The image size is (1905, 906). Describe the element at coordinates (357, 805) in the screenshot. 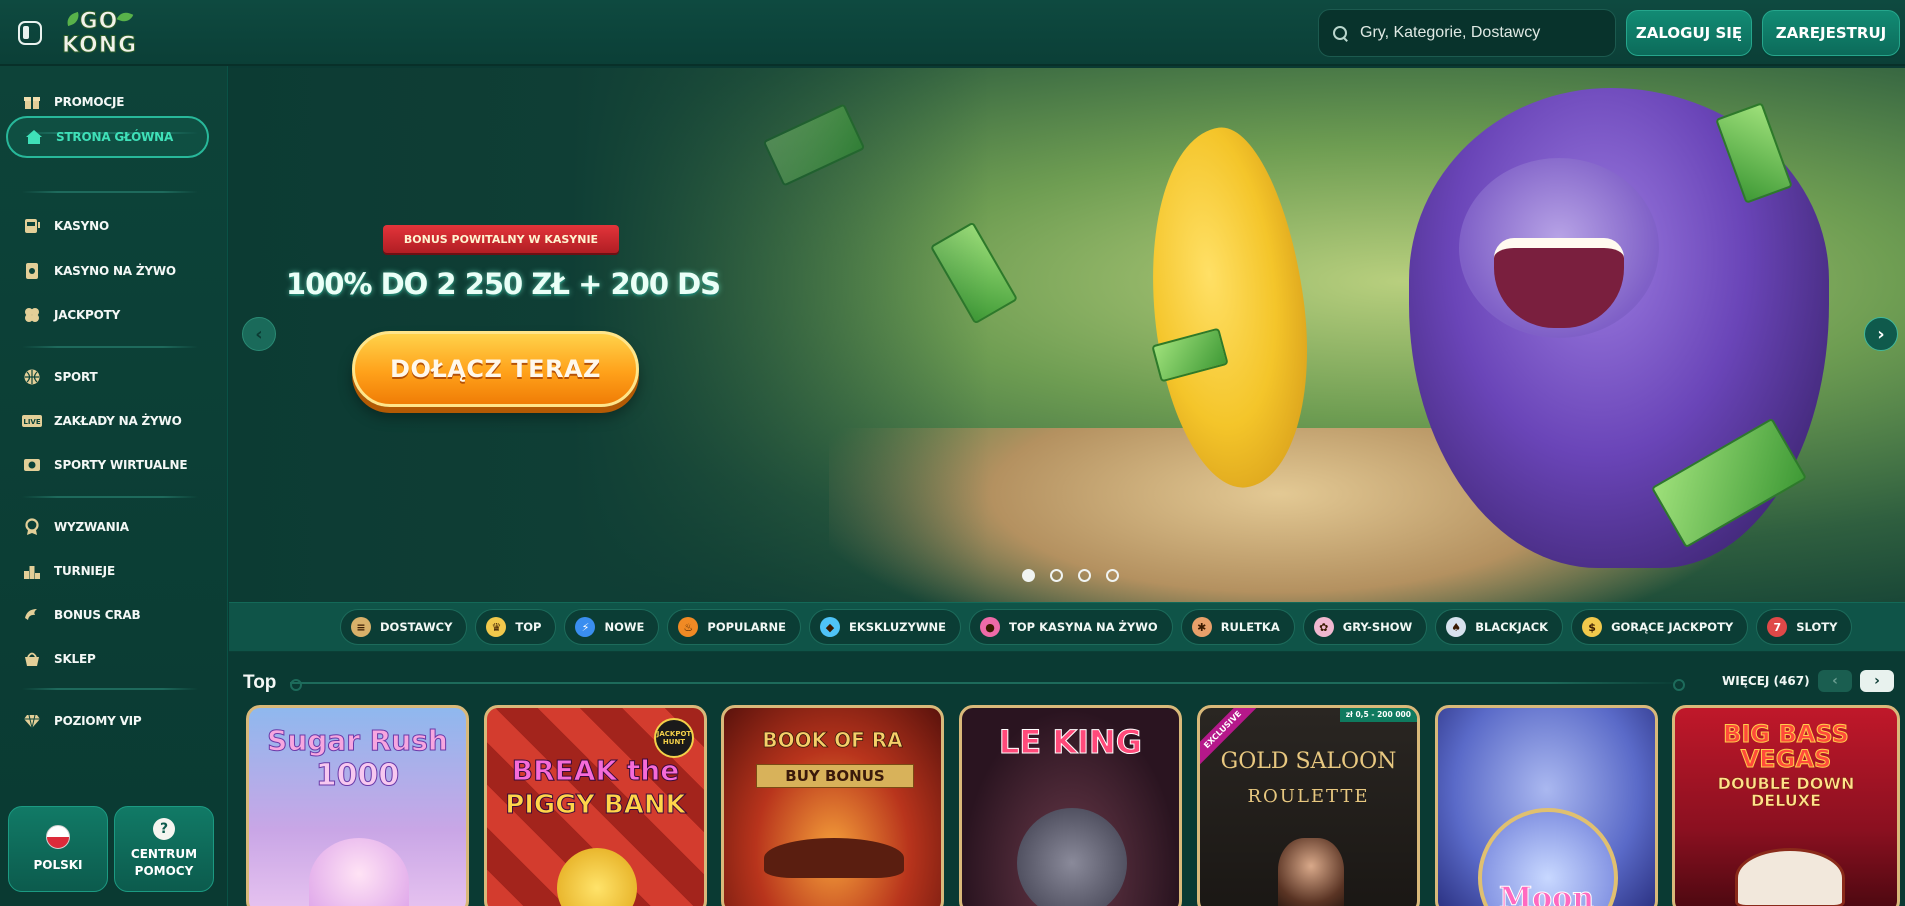

I see `game-card-sugar-rush: Sugar Rush 1000` at that location.